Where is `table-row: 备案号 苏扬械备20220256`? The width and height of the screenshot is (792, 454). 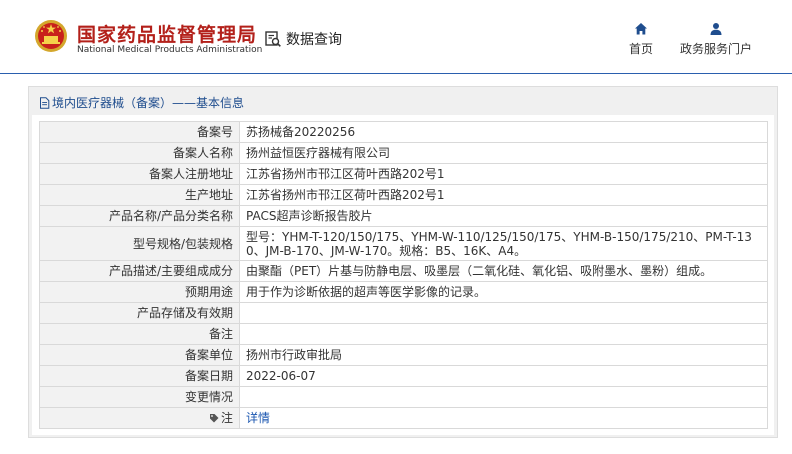 table-row: 备案号 苏扬械备20220256 is located at coordinates (403, 132).